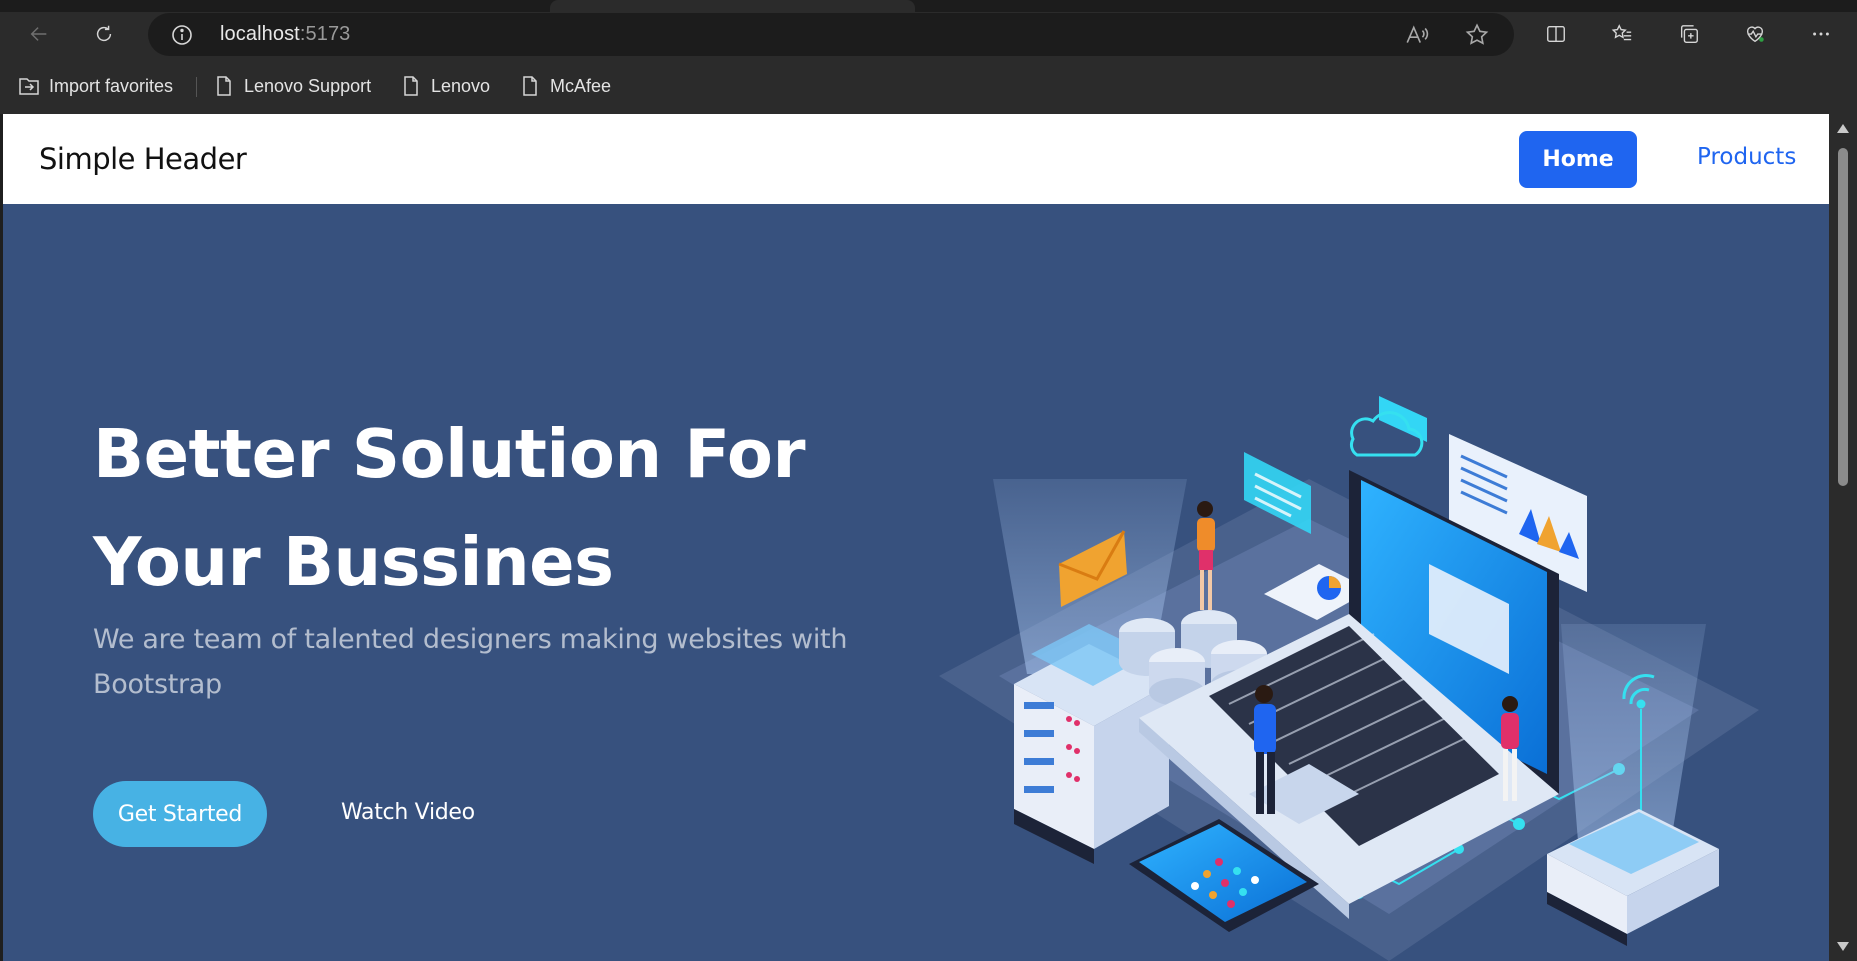 This screenshot has height=961, width=1857. I want to click on site-header: Simple Header Home Products, so click(916, 159).